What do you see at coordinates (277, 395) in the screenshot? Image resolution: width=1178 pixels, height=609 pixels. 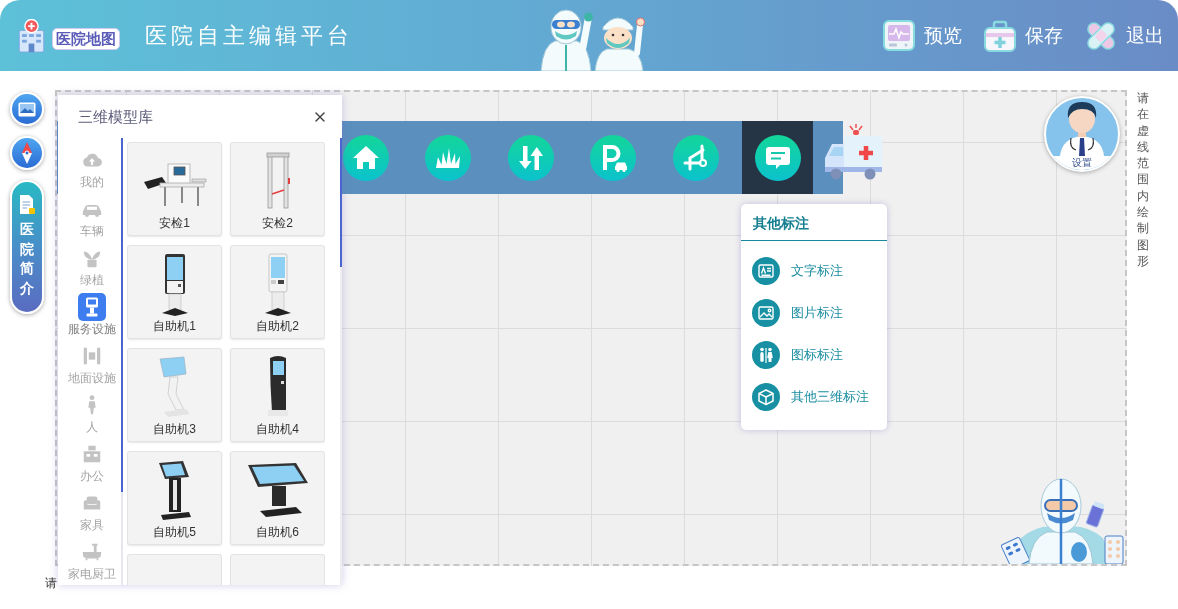 I see `model-card: 自助机4` at bounding box center [277, 395].